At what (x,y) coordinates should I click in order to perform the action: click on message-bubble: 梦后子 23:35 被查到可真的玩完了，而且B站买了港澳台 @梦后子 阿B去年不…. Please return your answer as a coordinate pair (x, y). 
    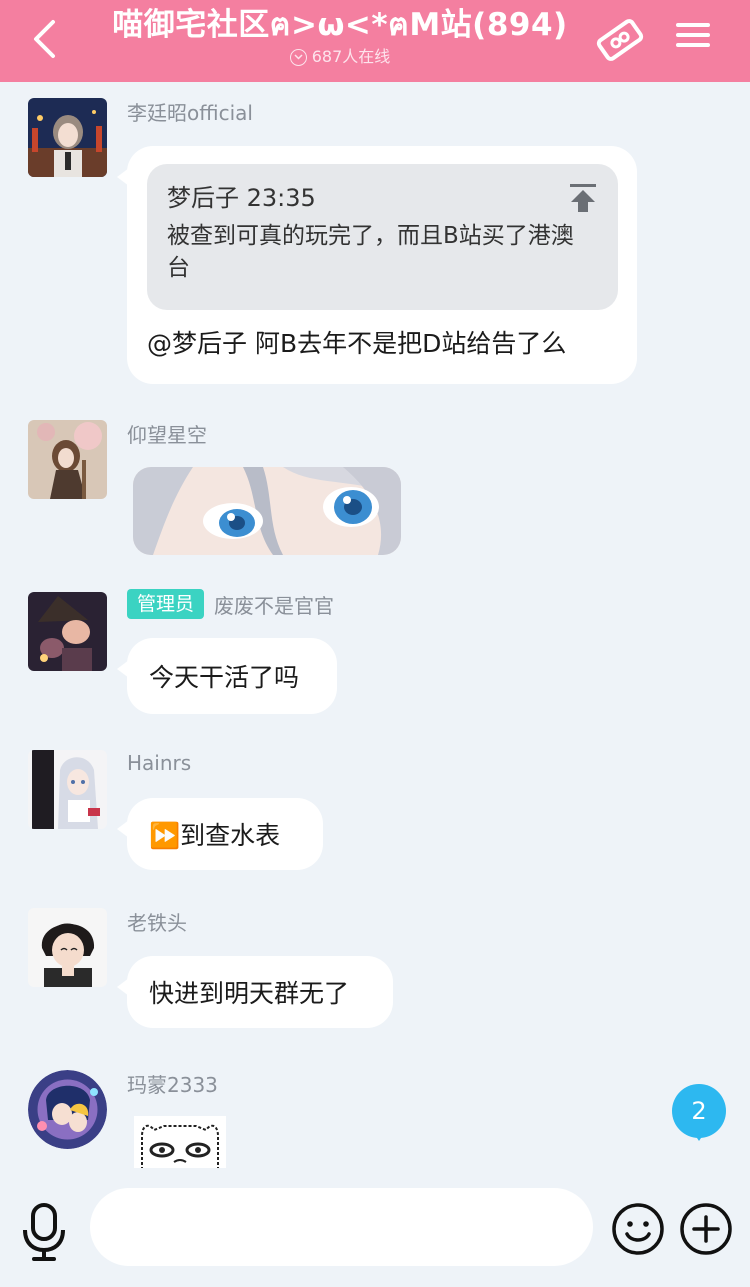
    Looking at the image, I should click on (377, 265).